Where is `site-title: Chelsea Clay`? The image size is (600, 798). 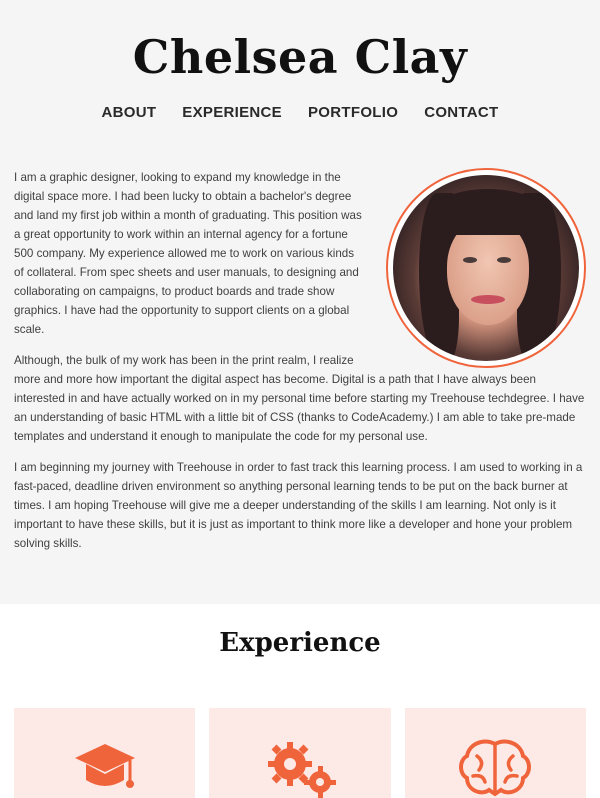 site-title: Chelsea Clay is located at coordinates (300, 57).